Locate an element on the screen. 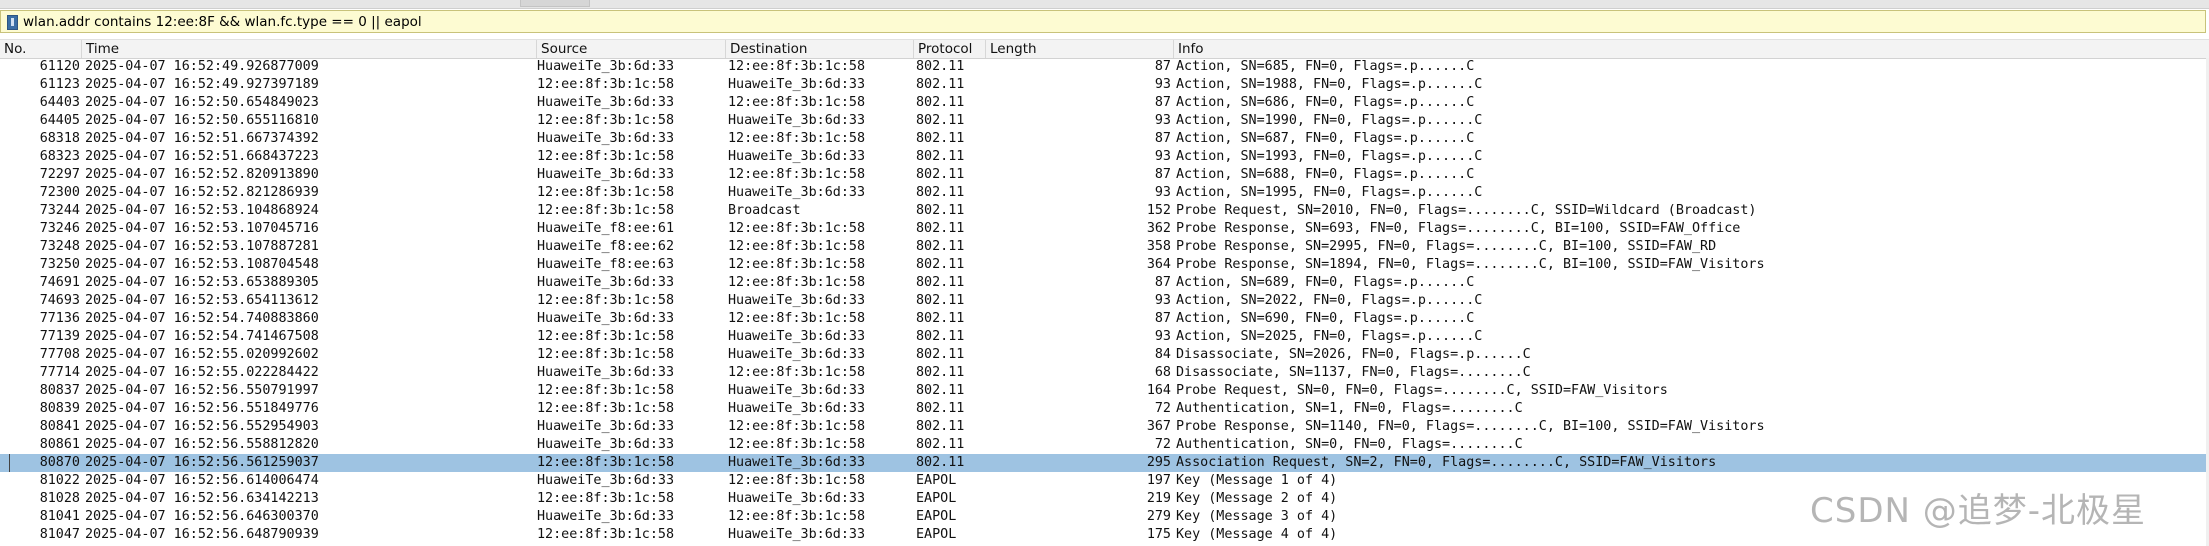 The height and width of the screenshot is (546, 2209). cell-source: HuaweiTe_f8:ee:61 is located at coordinates (606, 228).